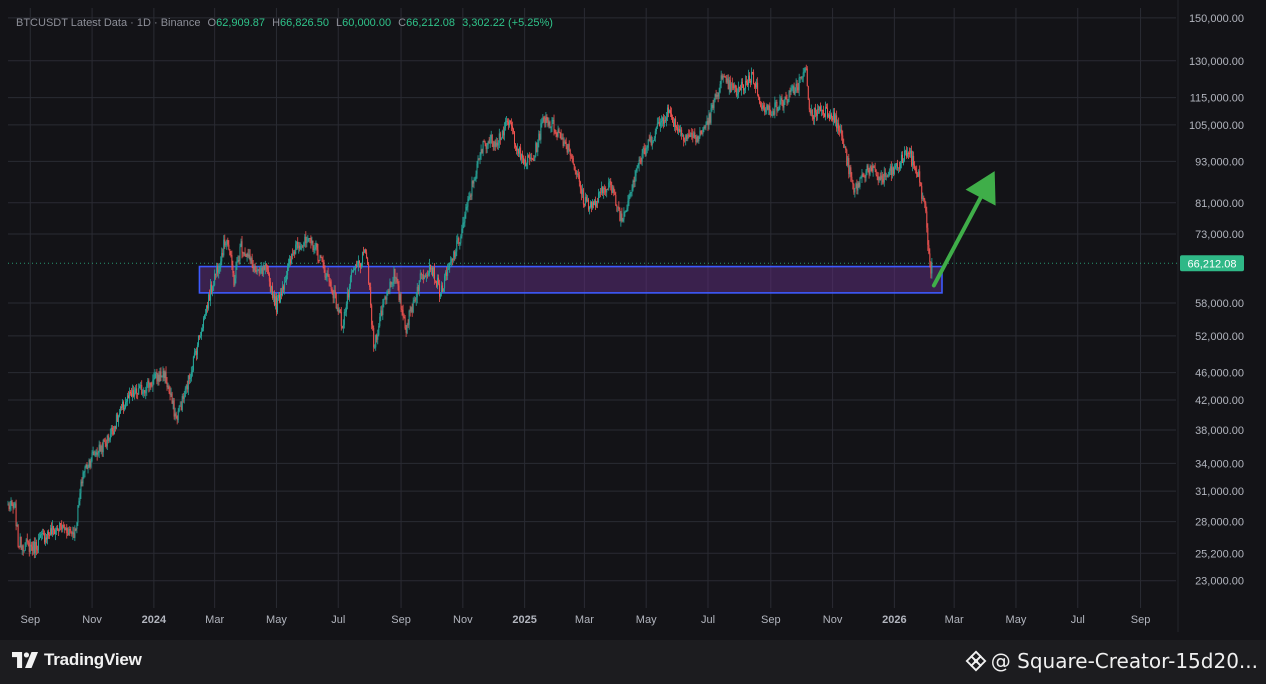 The height and width of the screenshot is (684, 1266). Describe the element at coordinates (338, 620) in the screenshot. I see `x-tick-label: Jul` at that location.